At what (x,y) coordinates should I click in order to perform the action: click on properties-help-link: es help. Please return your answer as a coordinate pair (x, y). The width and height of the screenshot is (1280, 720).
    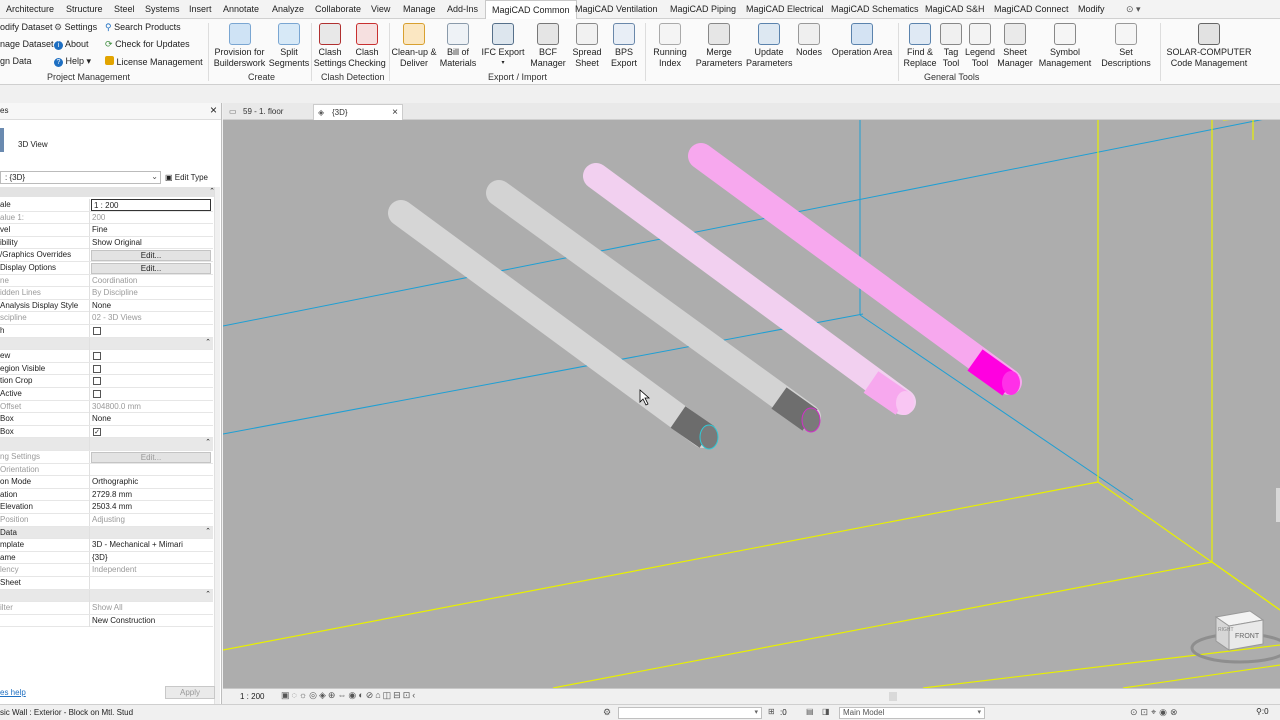
    Looking at the image, I should click on (13, 692).